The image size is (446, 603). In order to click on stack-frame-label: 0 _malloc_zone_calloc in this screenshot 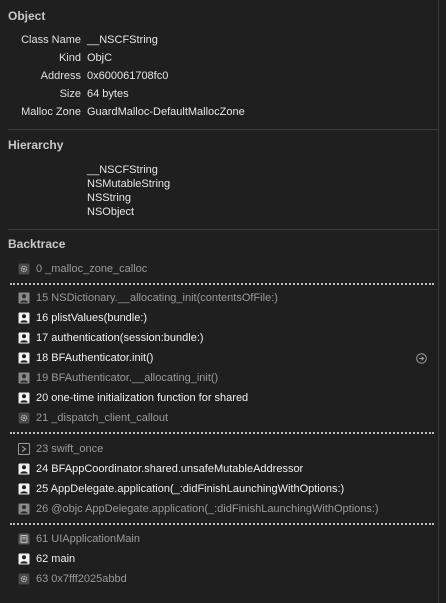, I will do `click(92, 269)`.